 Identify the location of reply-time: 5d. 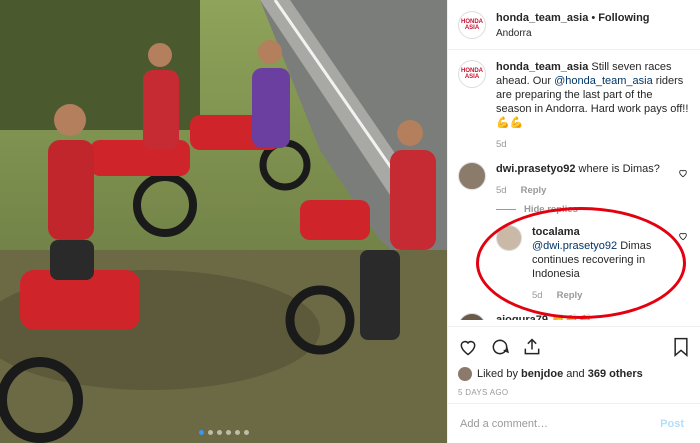
(537, 296).